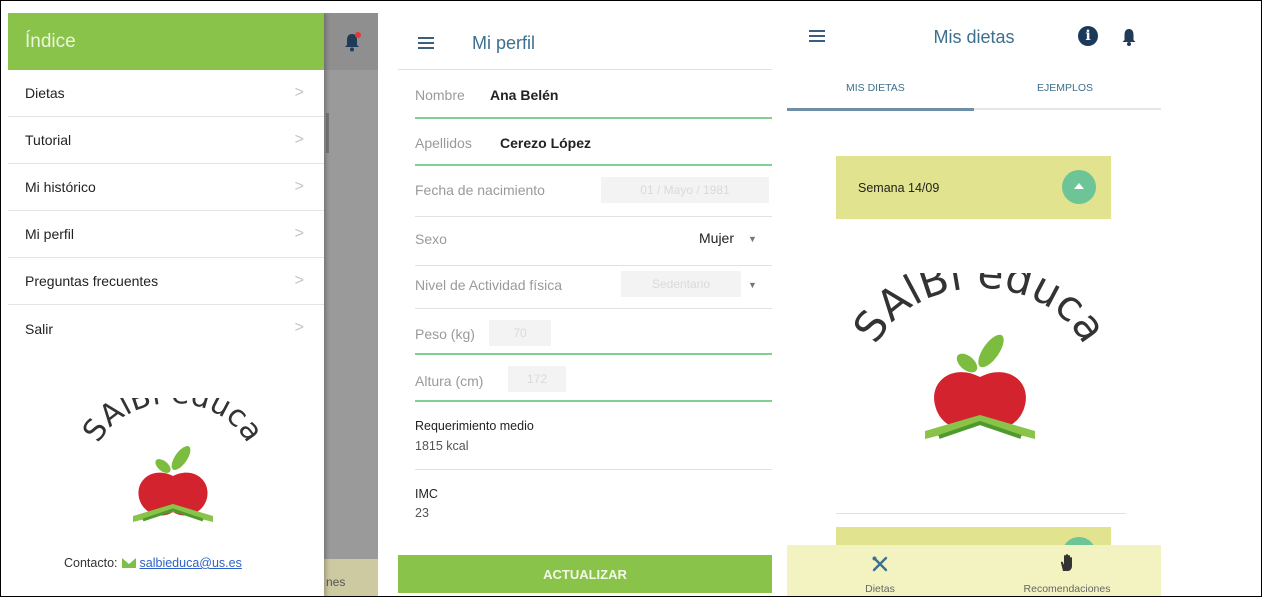 Image resolution: width=1262 pixels, height=597 pixels. Describe the element at coordinates (92, 281) in the screenshot. I see `menu-item-label: Preguntas frecuentes` at that location.